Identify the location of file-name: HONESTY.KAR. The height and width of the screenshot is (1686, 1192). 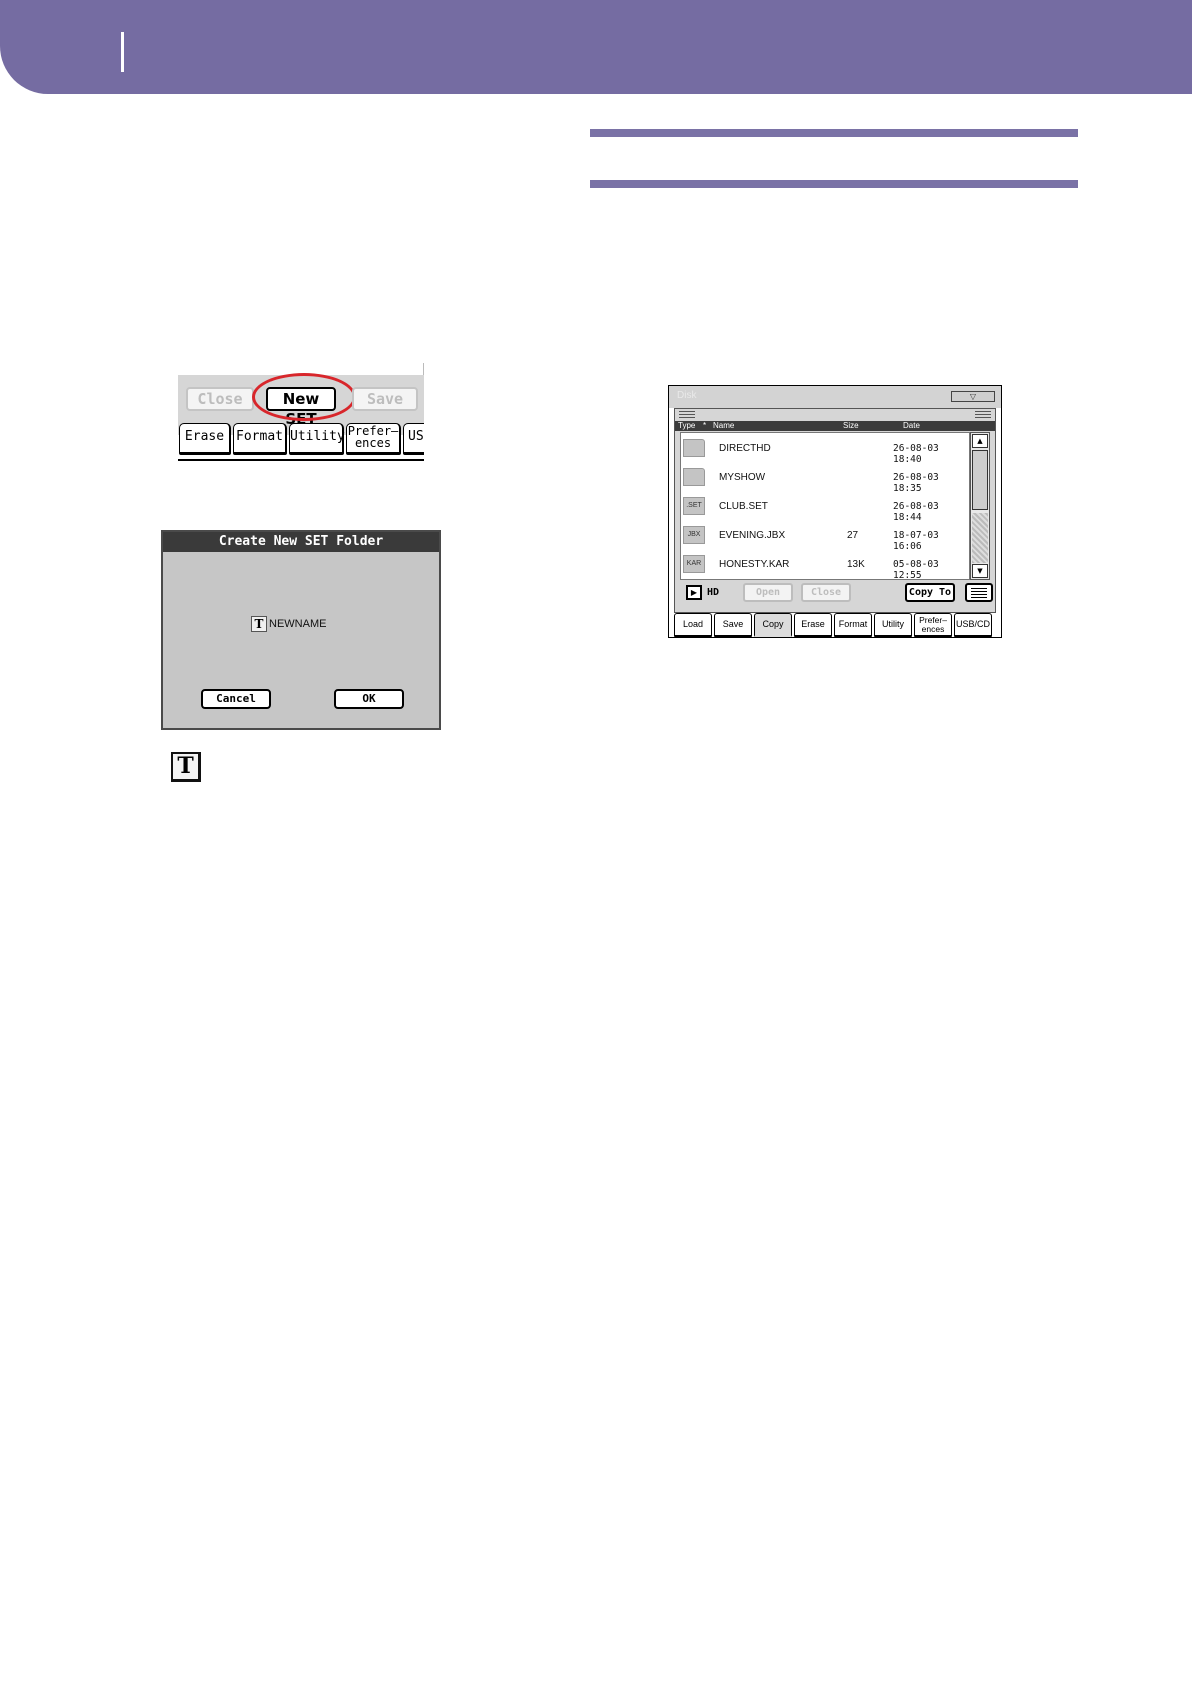
(754, 564).